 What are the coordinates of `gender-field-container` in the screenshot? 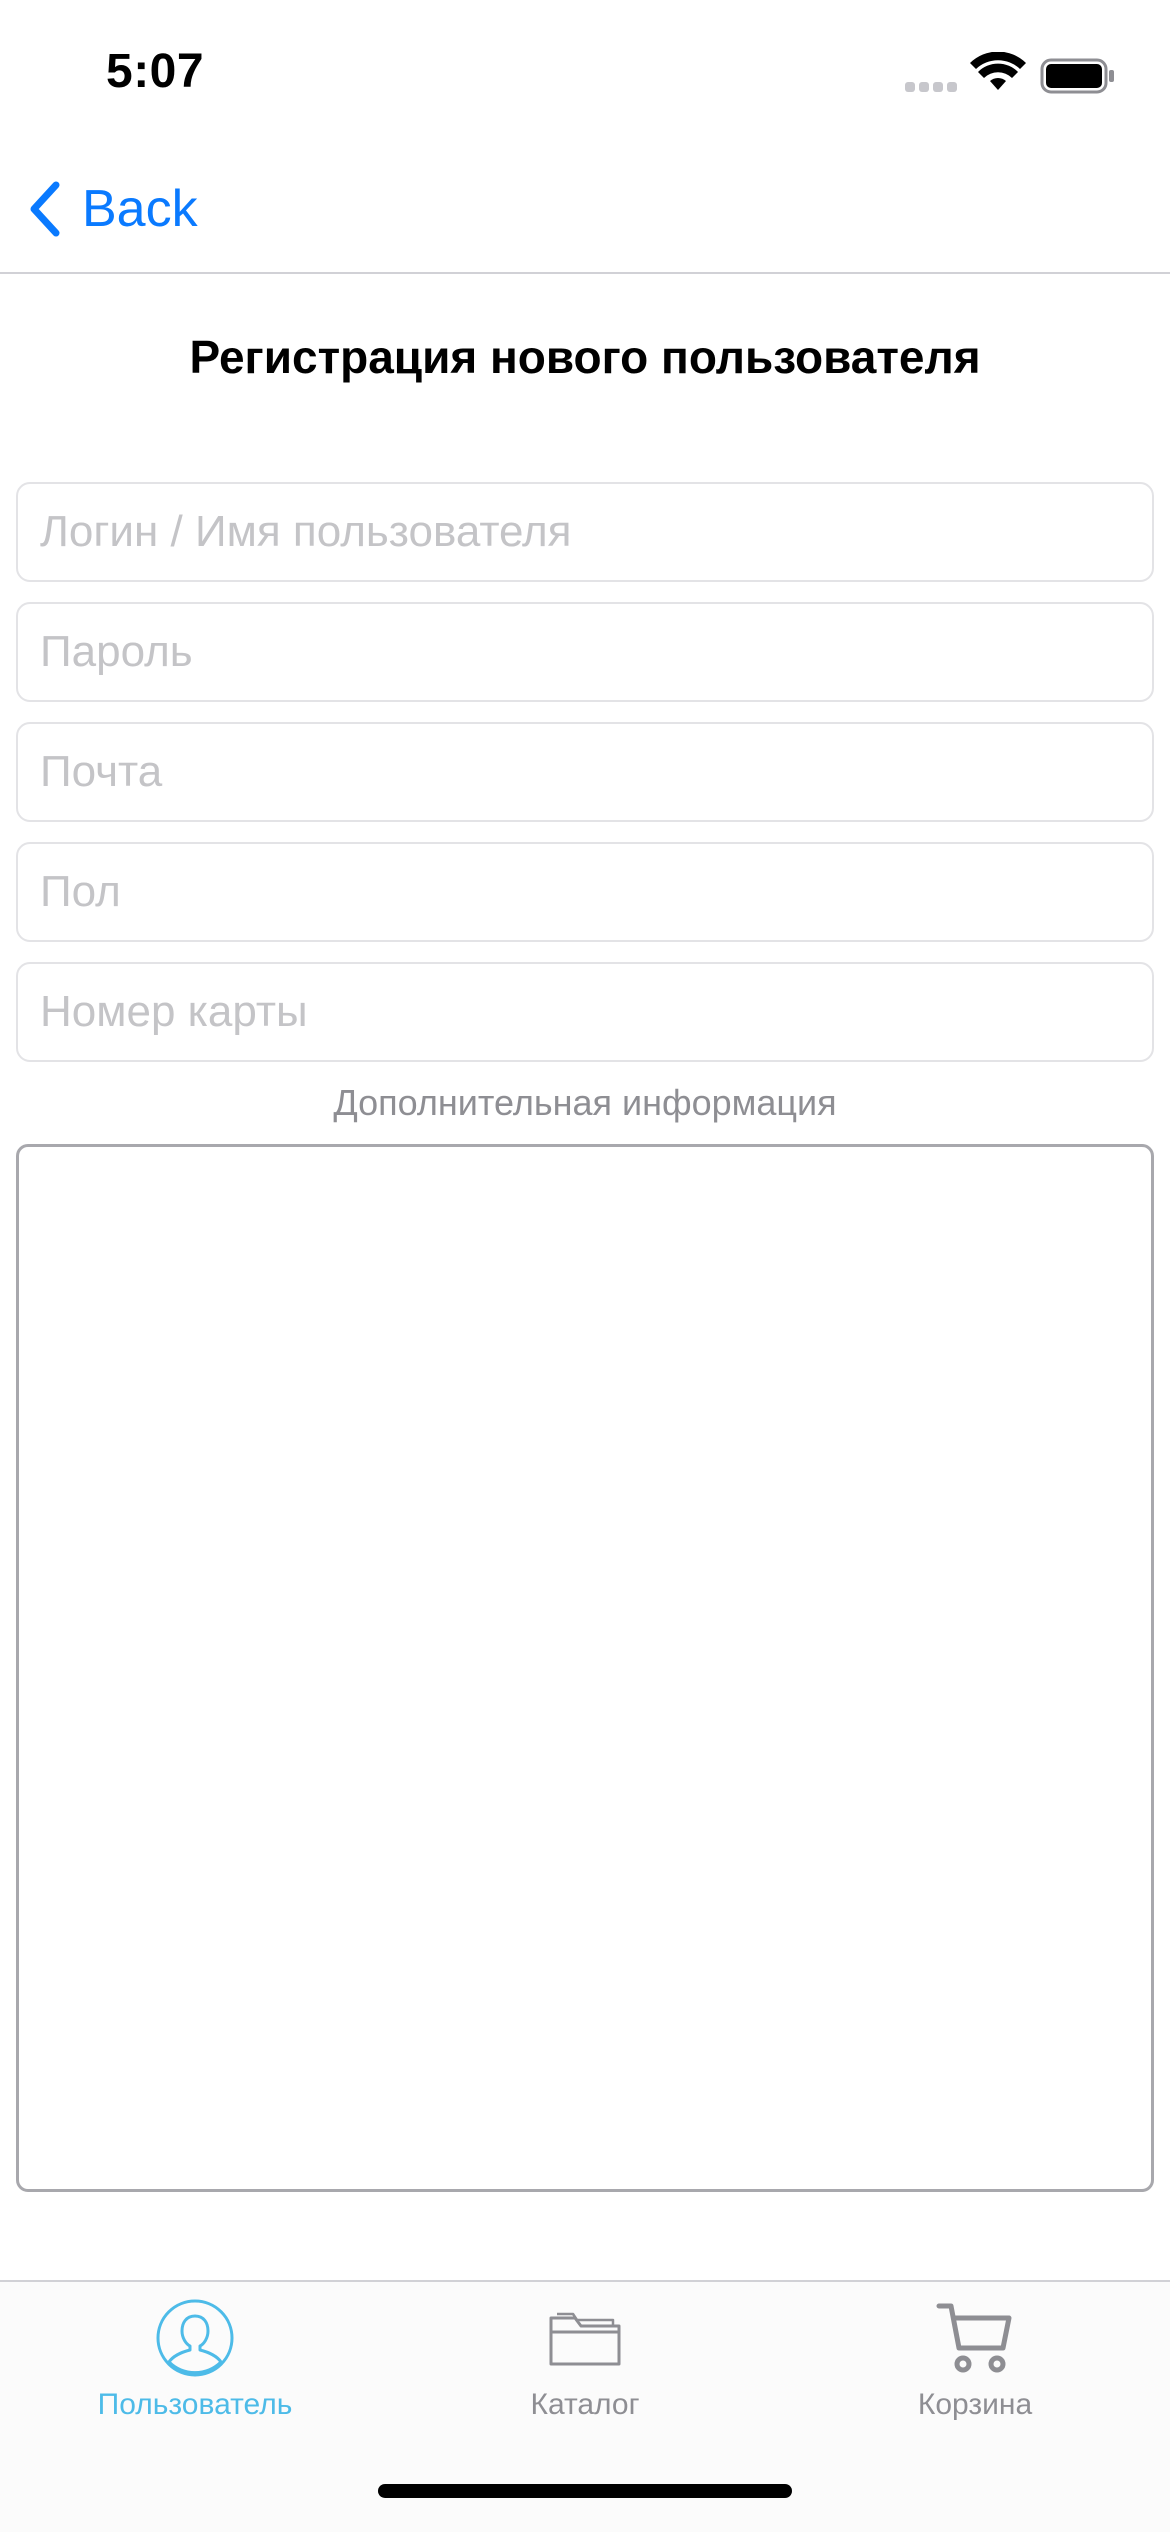 It's located at (585, 892).